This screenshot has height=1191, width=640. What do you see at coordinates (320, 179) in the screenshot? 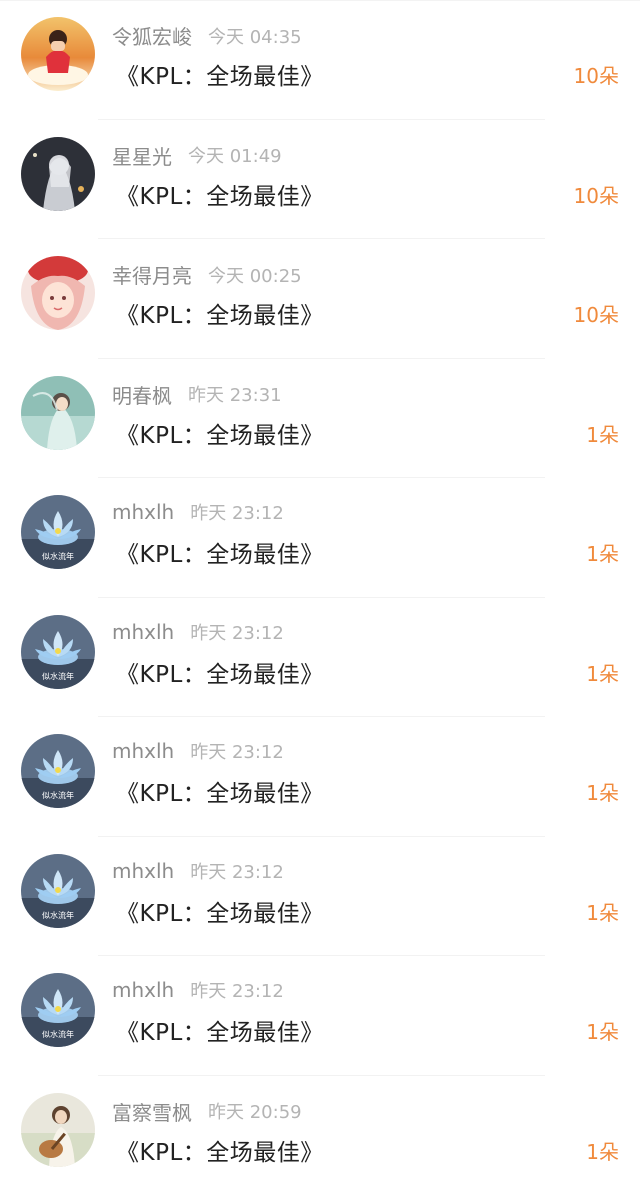
I see `list-item: 星星光 今天 01:49 《KPL：全场最佳》 10朵` at bounding box center [320, 179].